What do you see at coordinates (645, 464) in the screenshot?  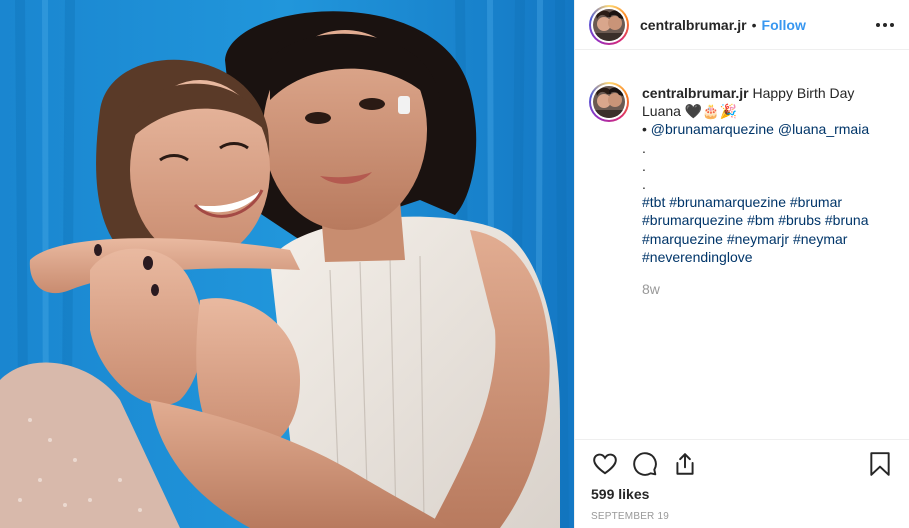 I see `comment-icon` at bounding box center [645, 464].